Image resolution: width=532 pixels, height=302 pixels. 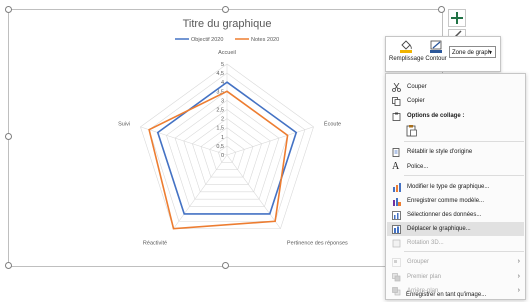 What do you see at coordinates (207, 40) in the screenshot?
I see `legend-label: Objectif 2020` at bounding box center [207, 40].